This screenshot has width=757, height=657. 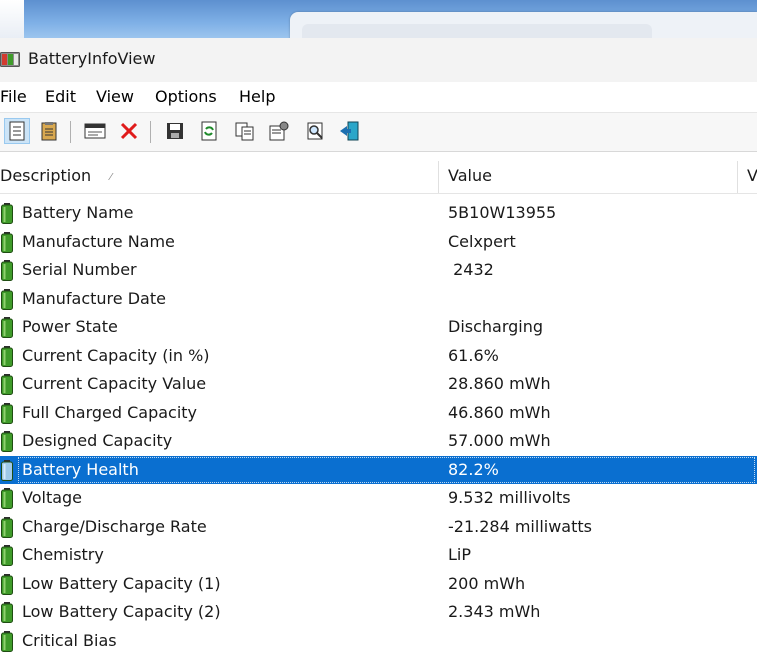 What do you see at coordinates (121, 611) in the screenshot?
I see `row-description: Low Battery Capacity (2)` at bounding box center [121, 611].